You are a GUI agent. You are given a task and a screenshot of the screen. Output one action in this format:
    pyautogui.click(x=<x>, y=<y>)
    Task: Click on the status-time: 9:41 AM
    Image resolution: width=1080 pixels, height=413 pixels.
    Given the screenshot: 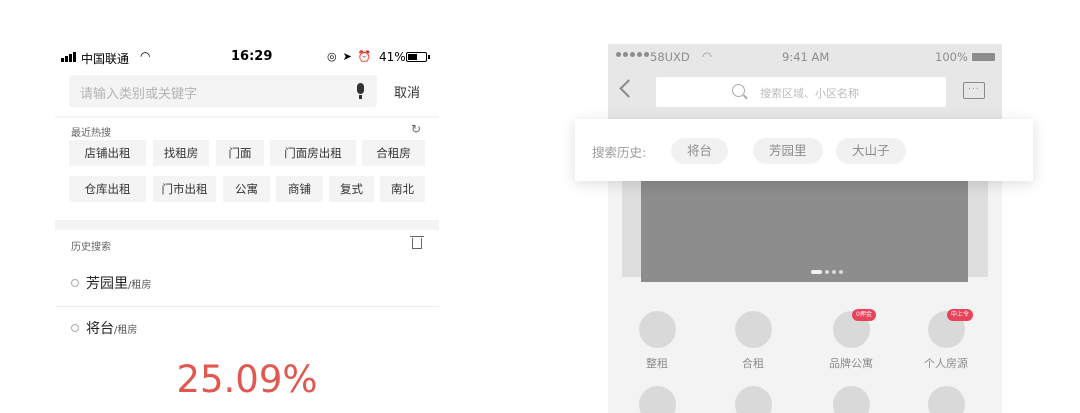 What is the action you would take?
    pyautogui.click(x=806, y=57)
    